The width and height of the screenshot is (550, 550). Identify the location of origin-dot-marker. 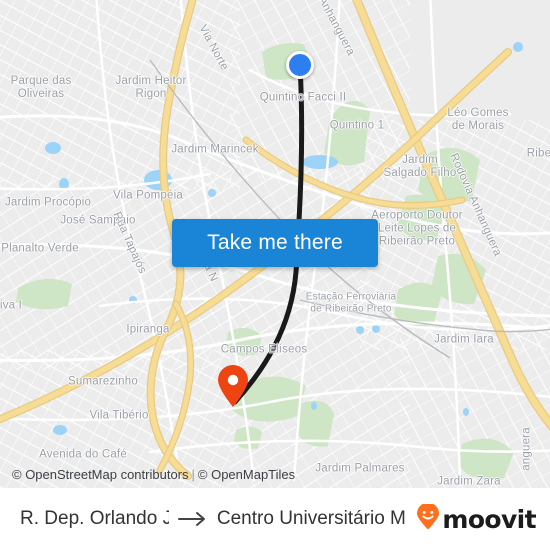
(300, 65).